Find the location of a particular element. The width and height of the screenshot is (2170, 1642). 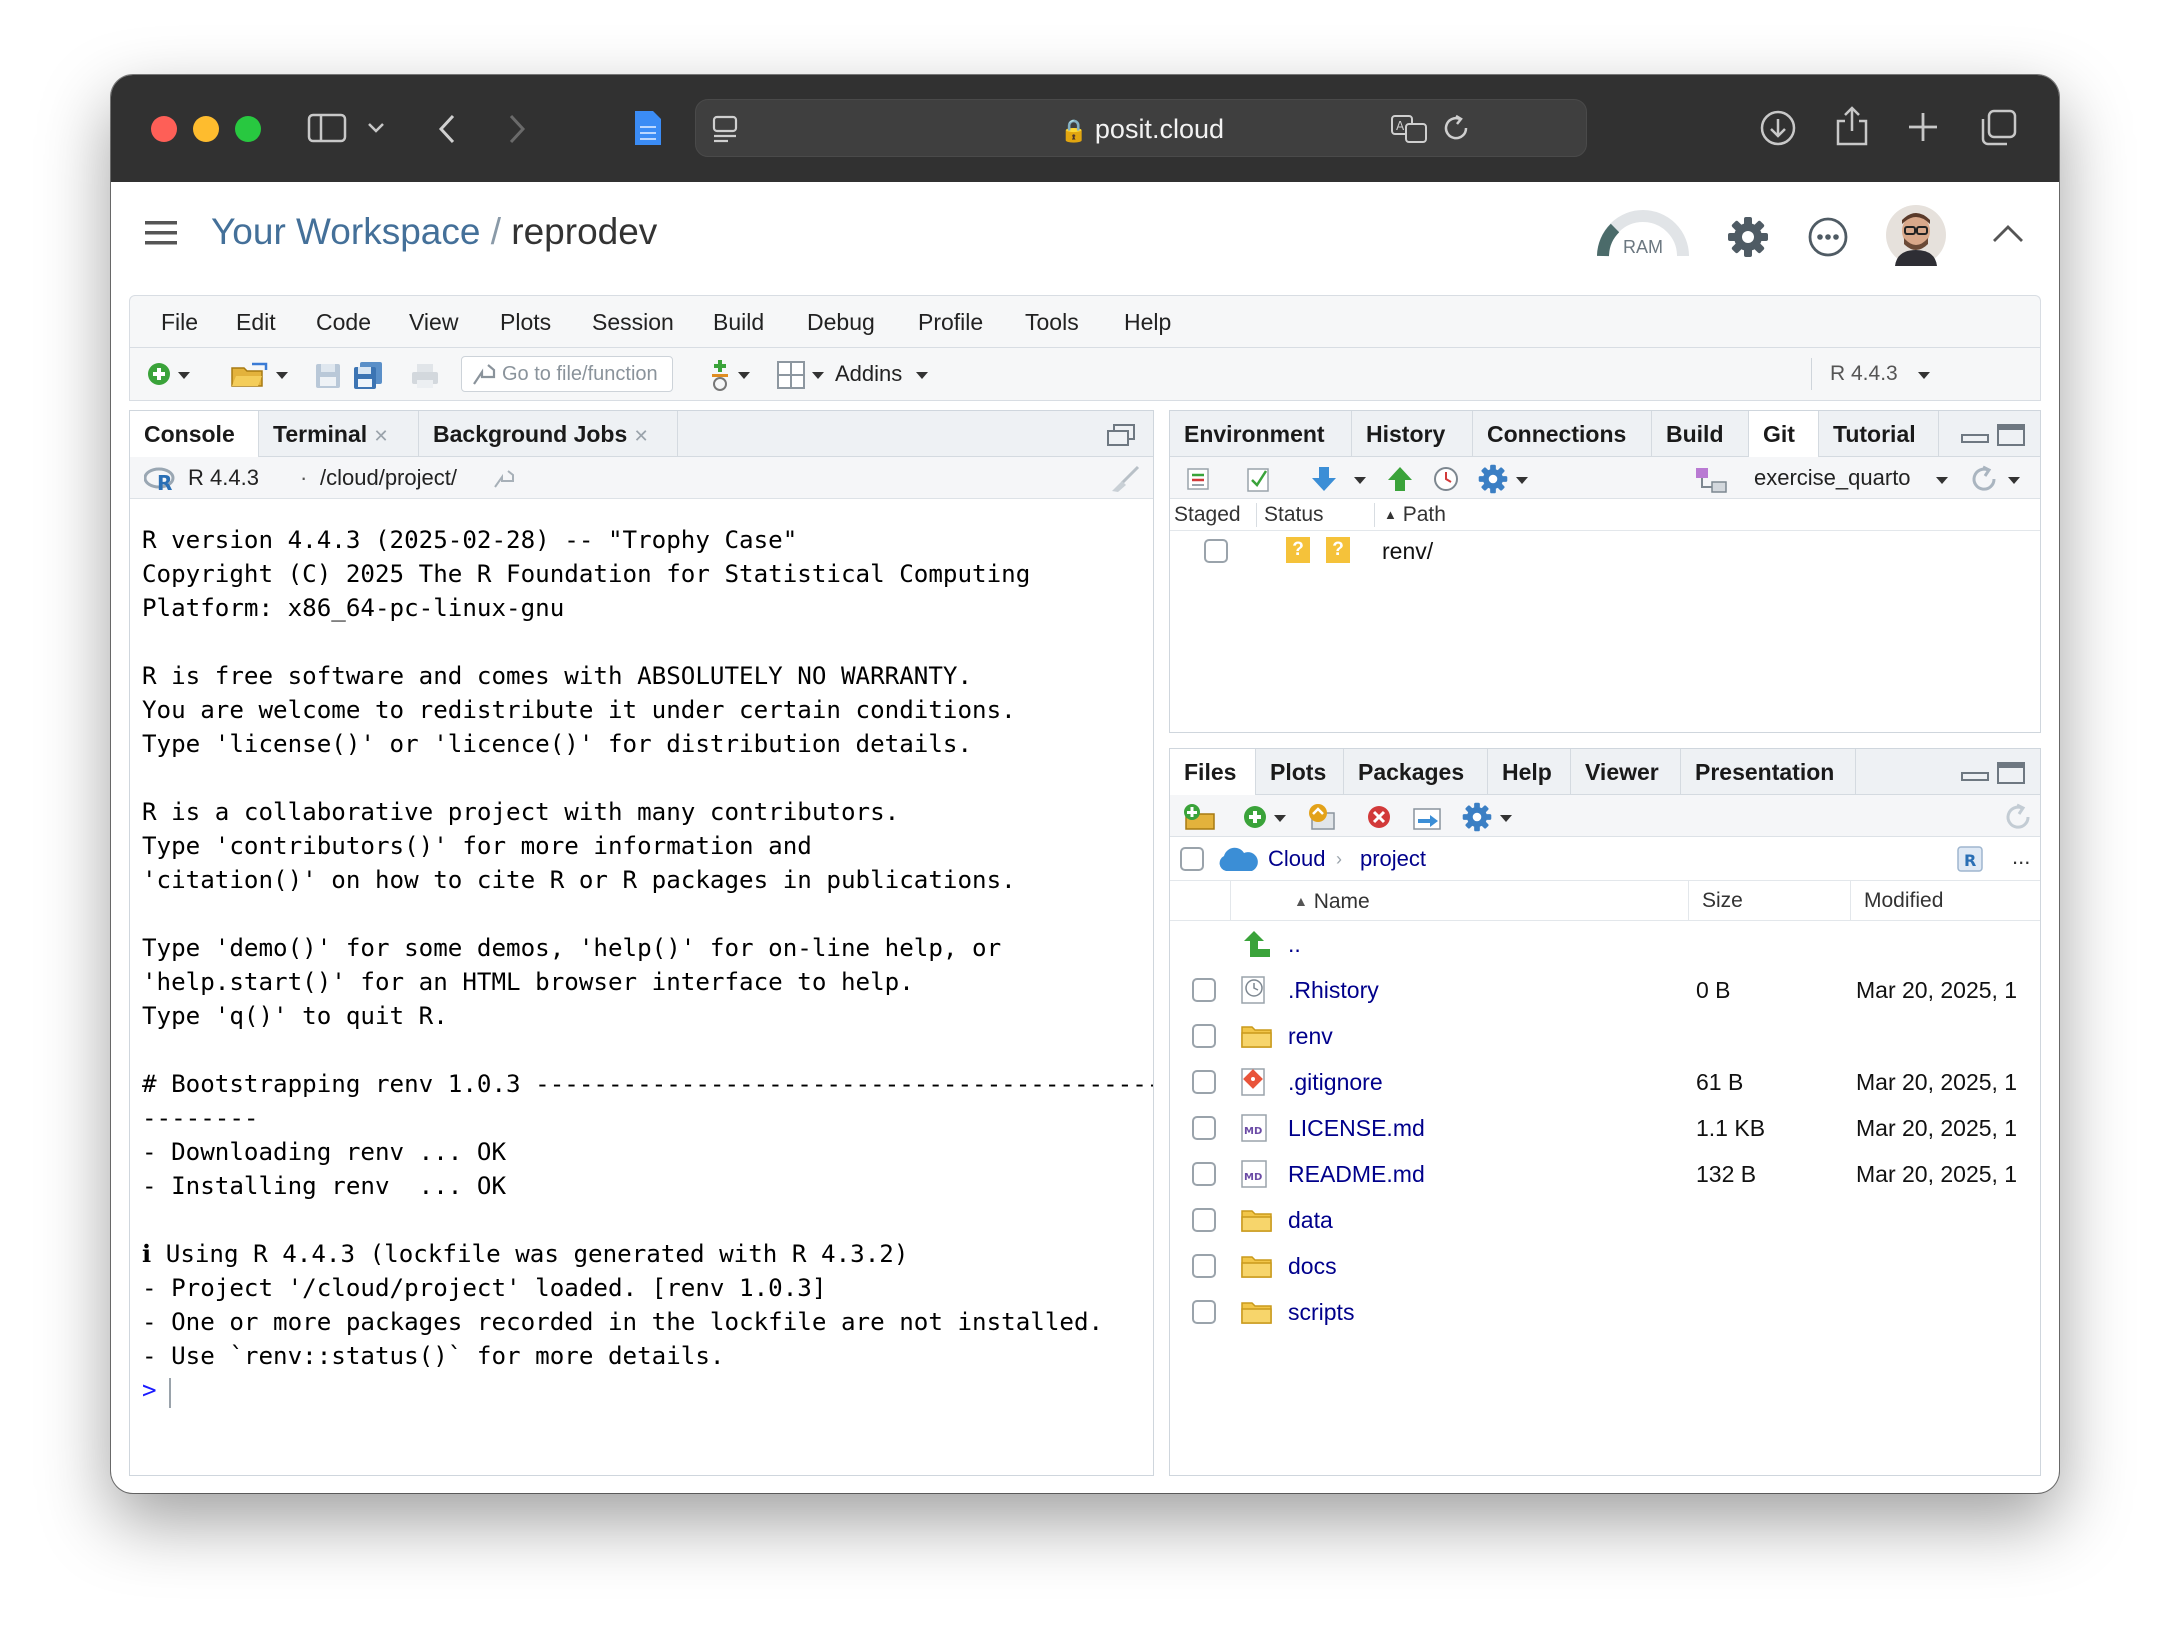

file-row: .gitignore 61 B Mar 20, 2025, 1 is located at coordinates (1605, 1082).